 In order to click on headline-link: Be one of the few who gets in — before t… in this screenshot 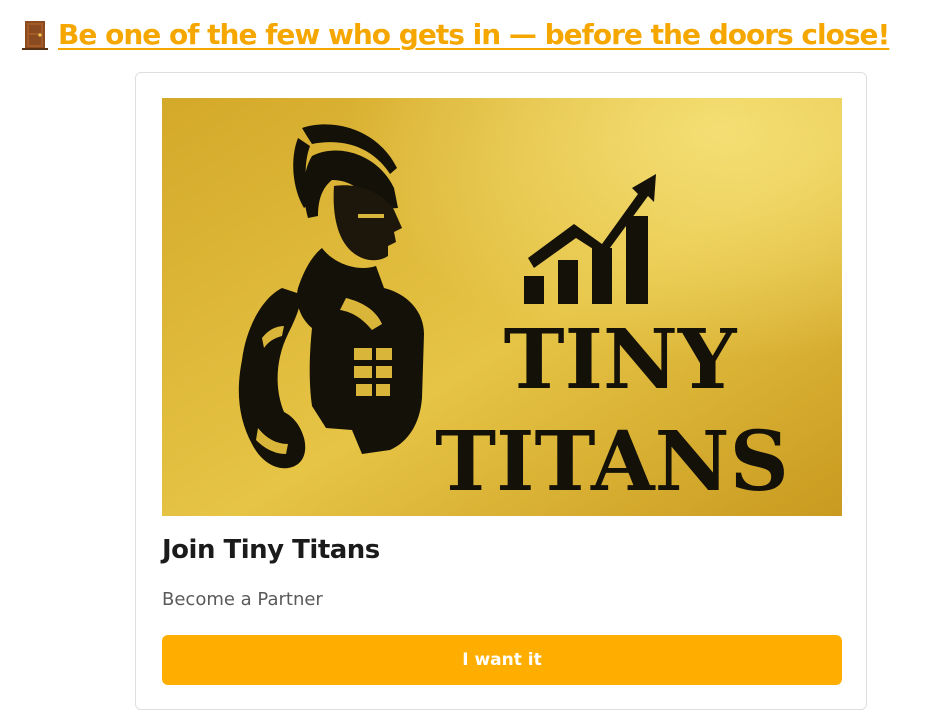, I will do `click(474, 34)`.